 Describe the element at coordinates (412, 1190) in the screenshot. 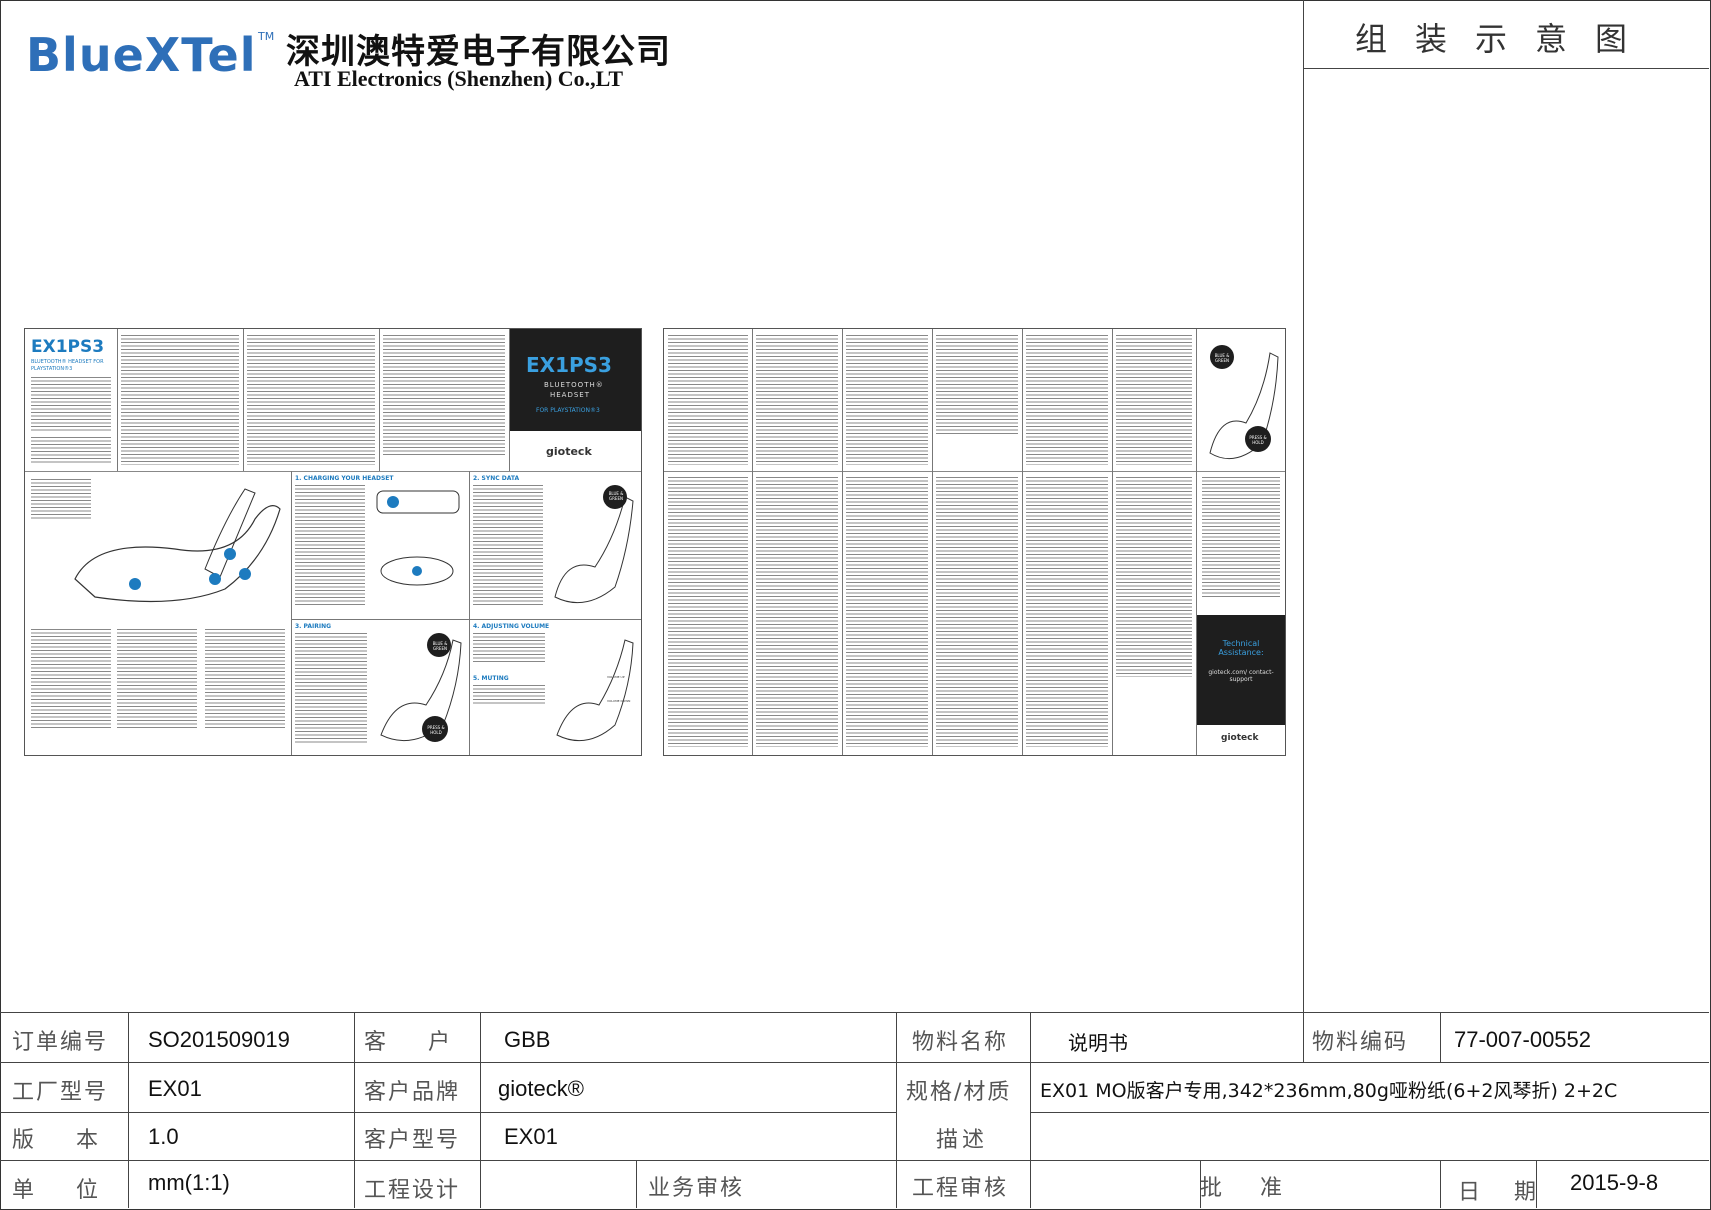

I see `eng-design-label: 工程设计` at that location.